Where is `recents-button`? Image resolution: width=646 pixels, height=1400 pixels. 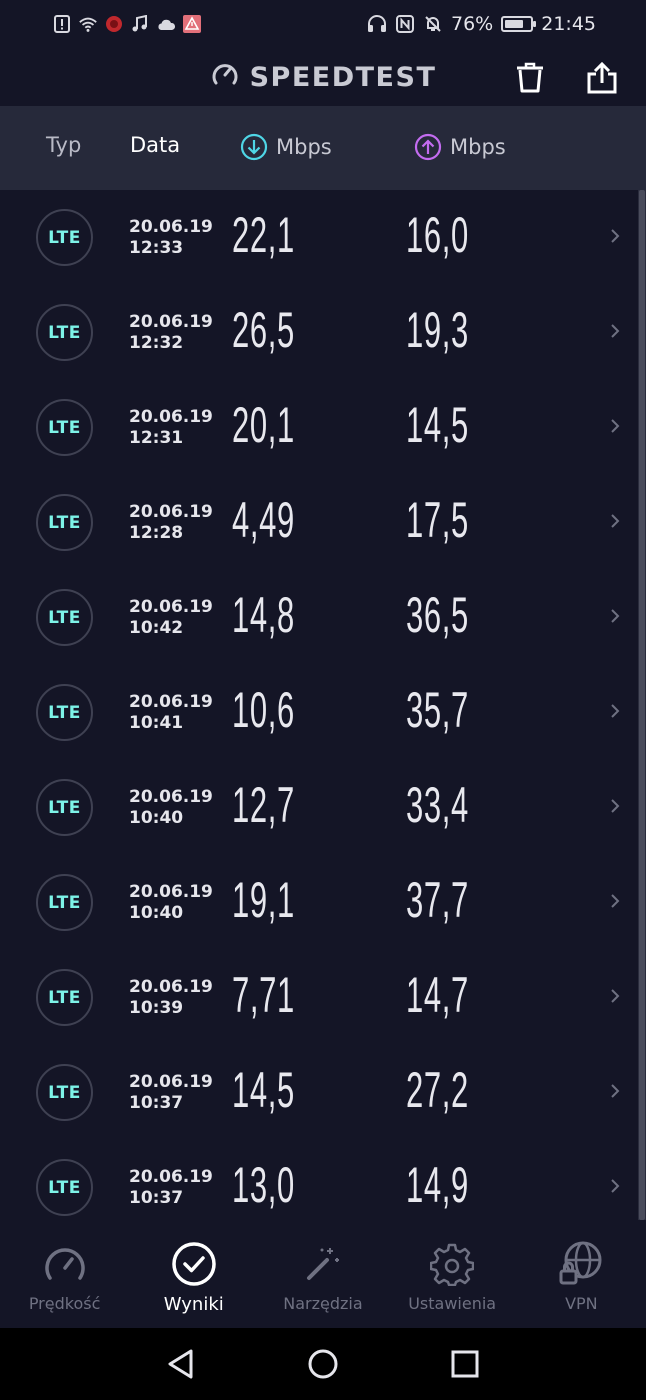
recents-button is located at coordinates (465, 1364).